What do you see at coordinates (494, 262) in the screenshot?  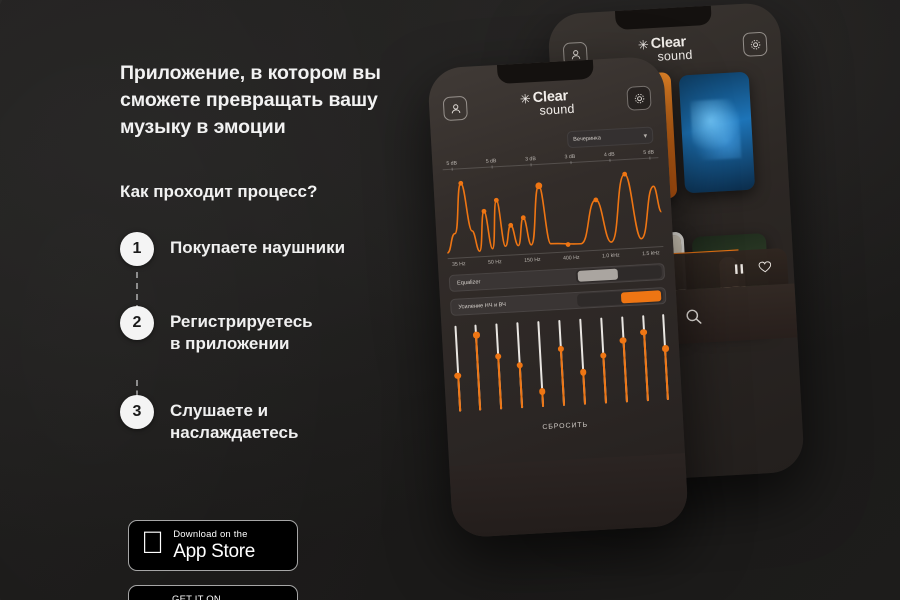 I see `freq-tick-label: 50 Hz` at bounding box center [494, 262].